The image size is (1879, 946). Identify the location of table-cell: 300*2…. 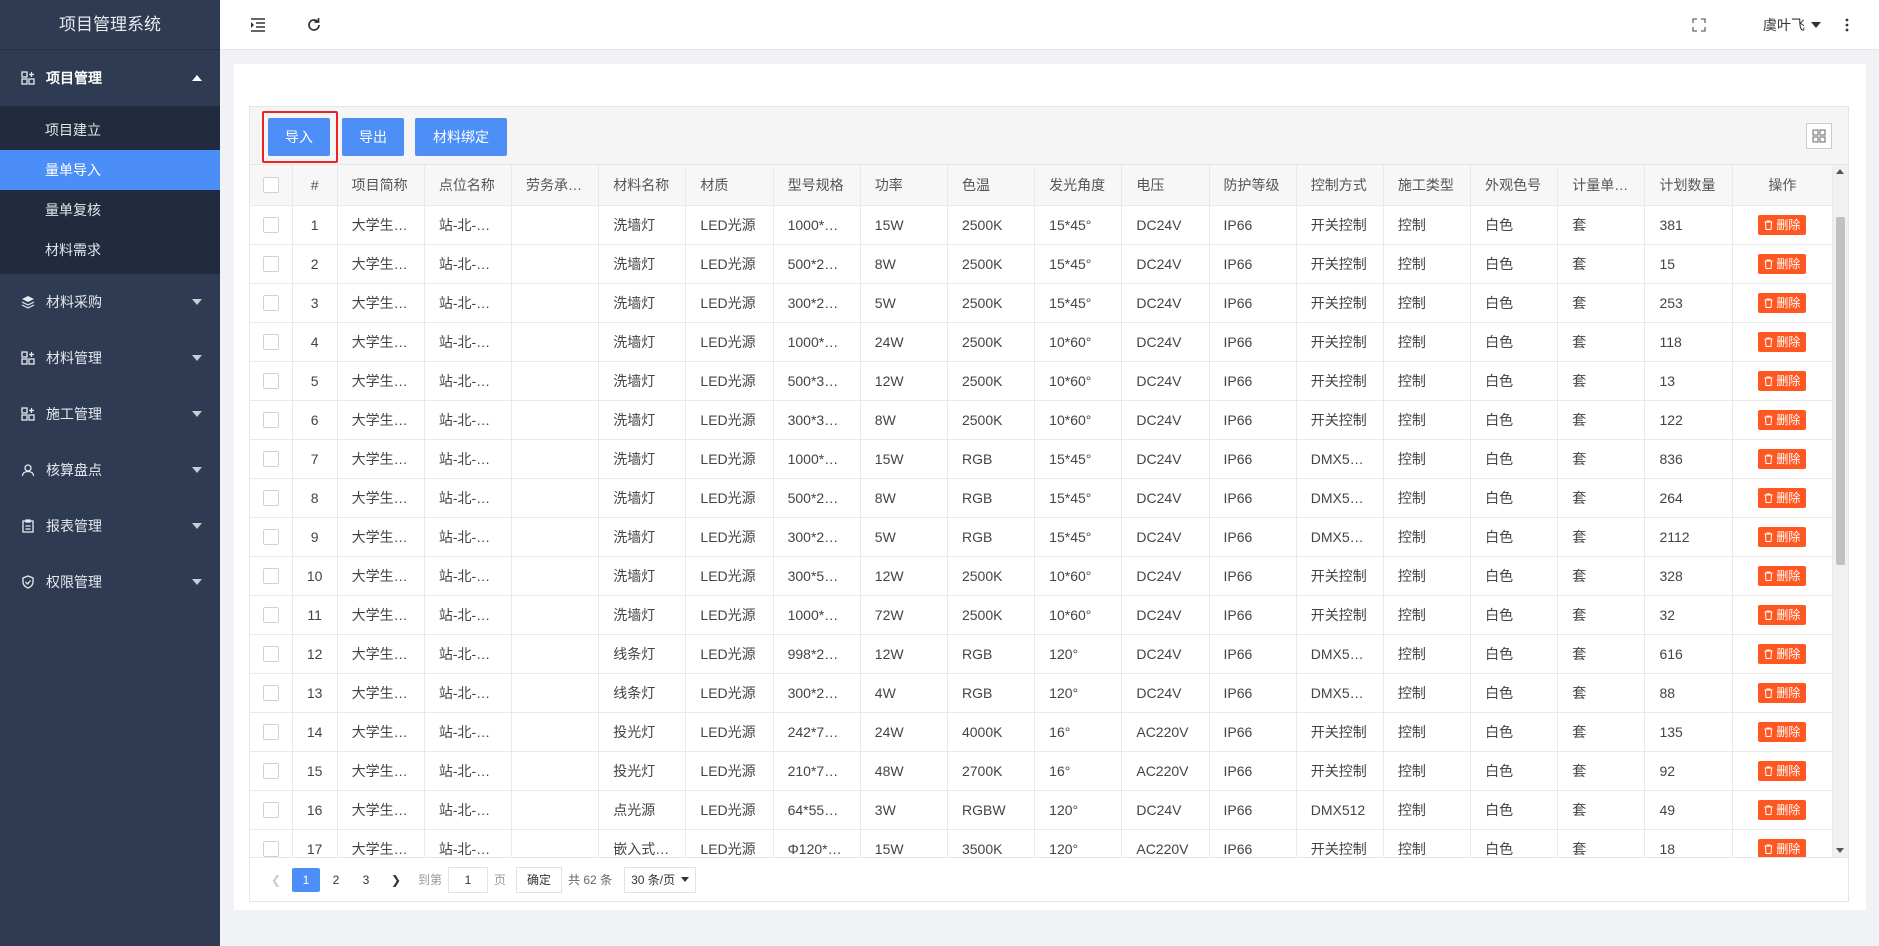
(817, 693).